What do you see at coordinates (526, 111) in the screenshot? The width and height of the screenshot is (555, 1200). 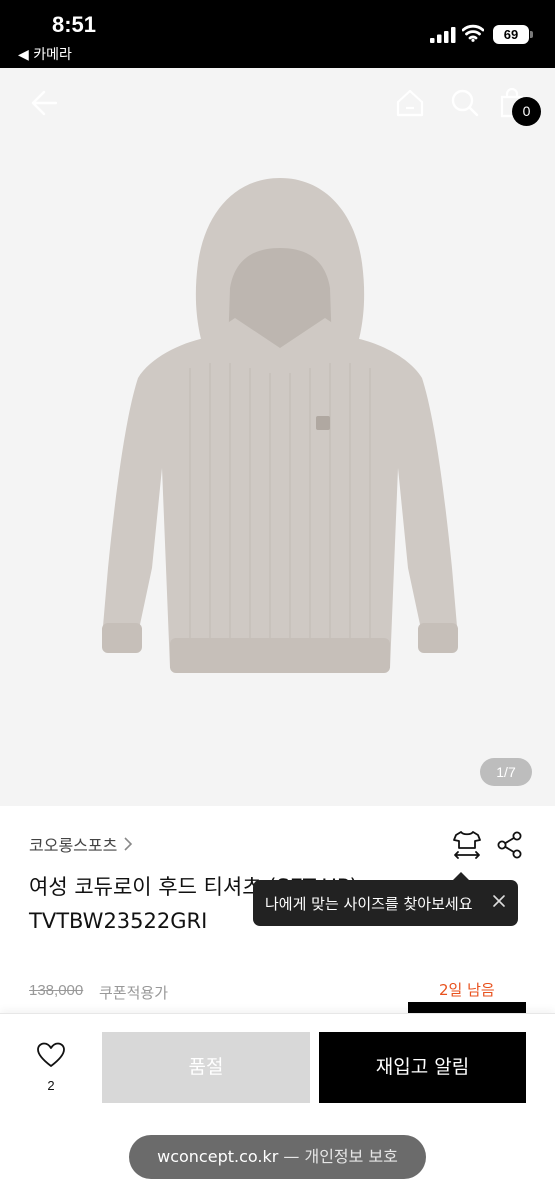 I see `cart-count-badge: 0` at bounding box center [526, 111].